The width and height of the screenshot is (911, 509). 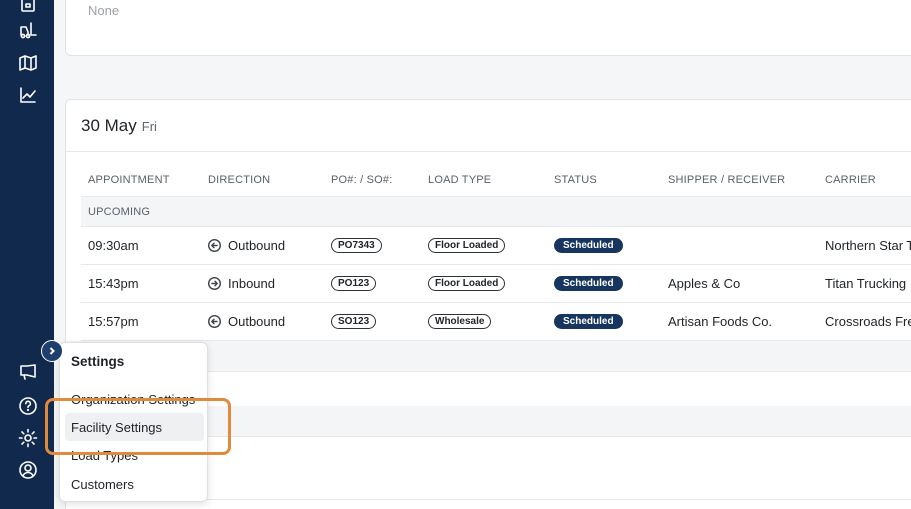 What do you see at coordinates (704, 283) in the screenshot?
I see `shipper-cell: Apples & Co` at bounding box center [704, 283].